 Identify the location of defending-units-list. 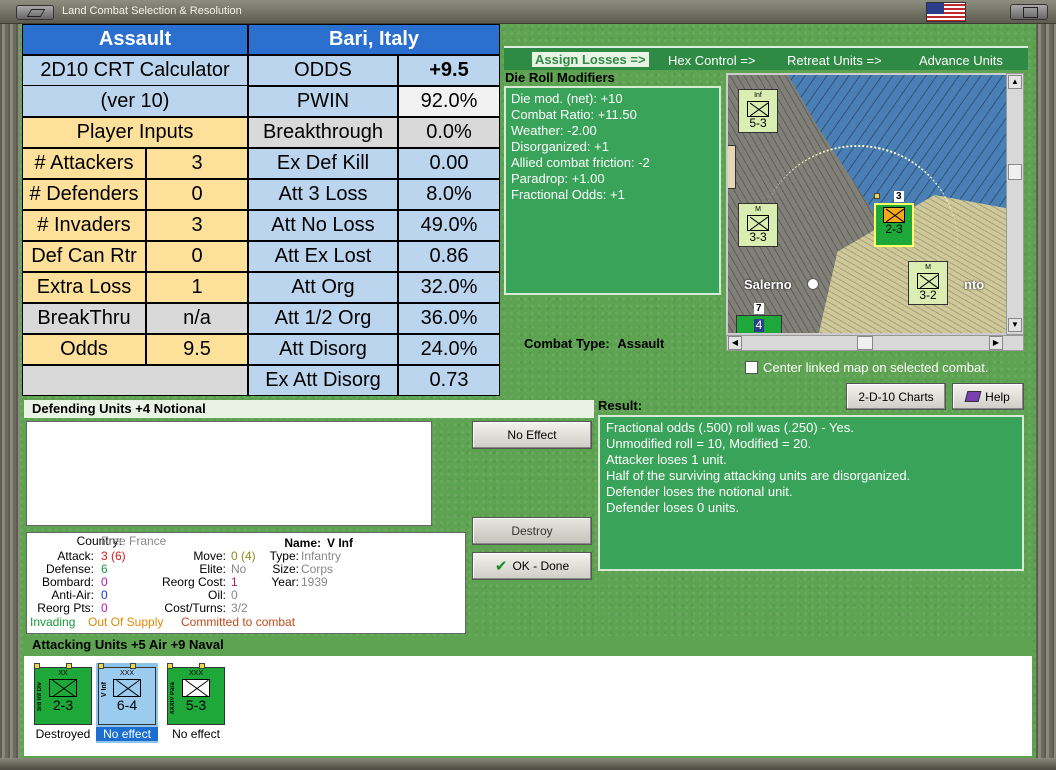
(229, 473).